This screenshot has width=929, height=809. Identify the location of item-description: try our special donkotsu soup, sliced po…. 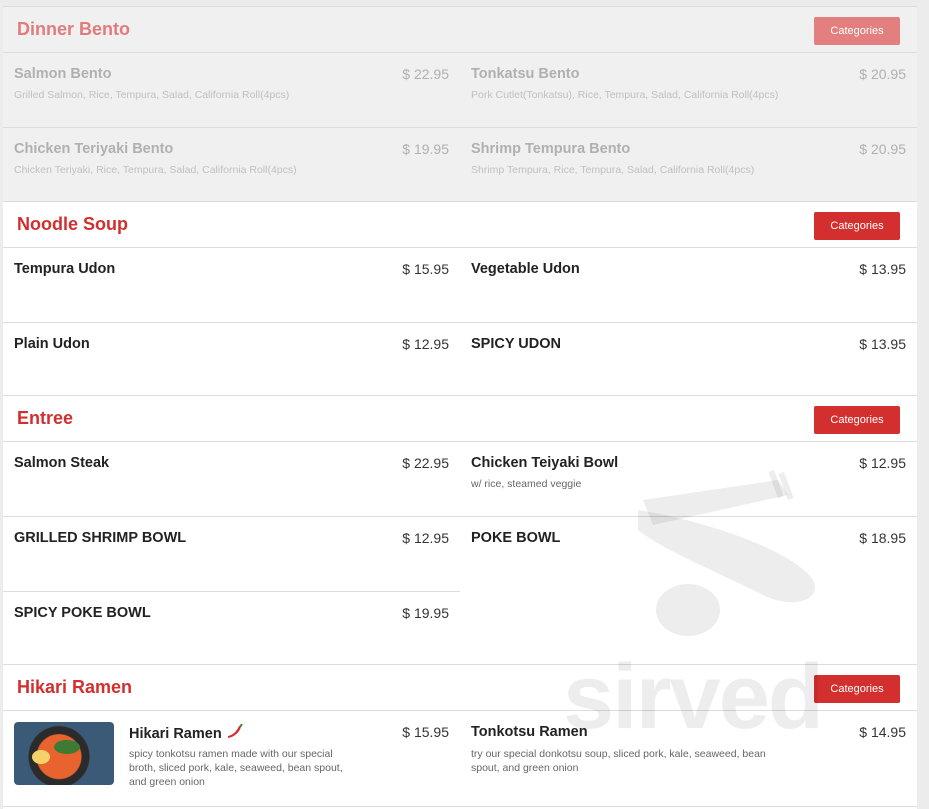
(618, 761).